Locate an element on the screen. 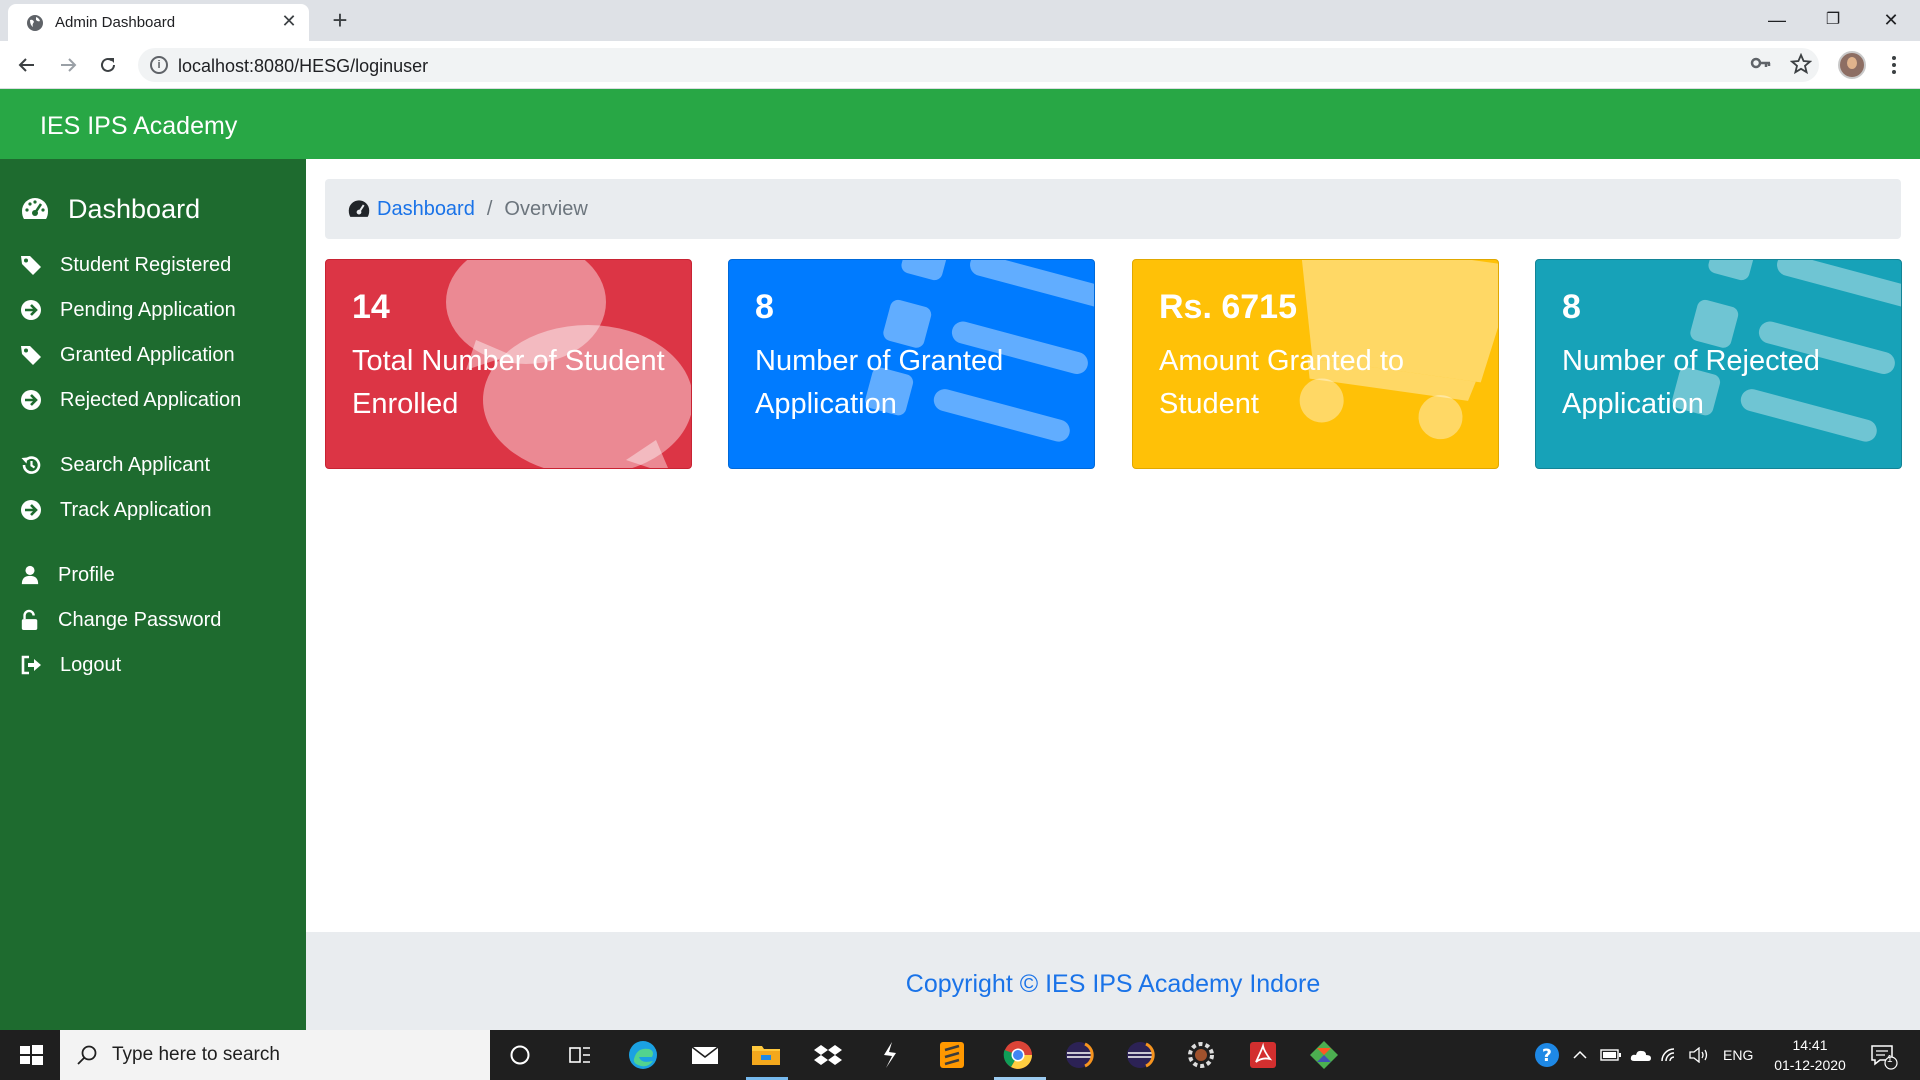 Image resolution: width=1920 pixels, height=1080 pixels. browser-tab-strip: Admin Dashboard ✕ + — ❐ ✕ is located at coordinates (960, 20).